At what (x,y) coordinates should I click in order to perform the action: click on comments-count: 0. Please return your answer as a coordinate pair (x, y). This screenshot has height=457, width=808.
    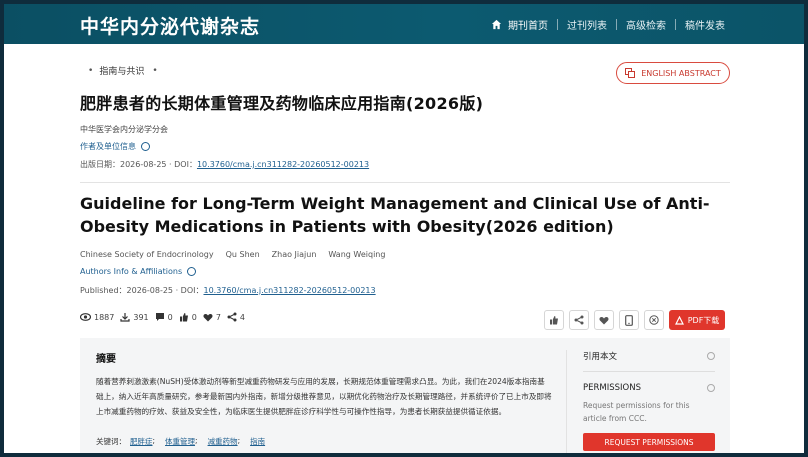
    Looking at the image, I should click on (170, 317).